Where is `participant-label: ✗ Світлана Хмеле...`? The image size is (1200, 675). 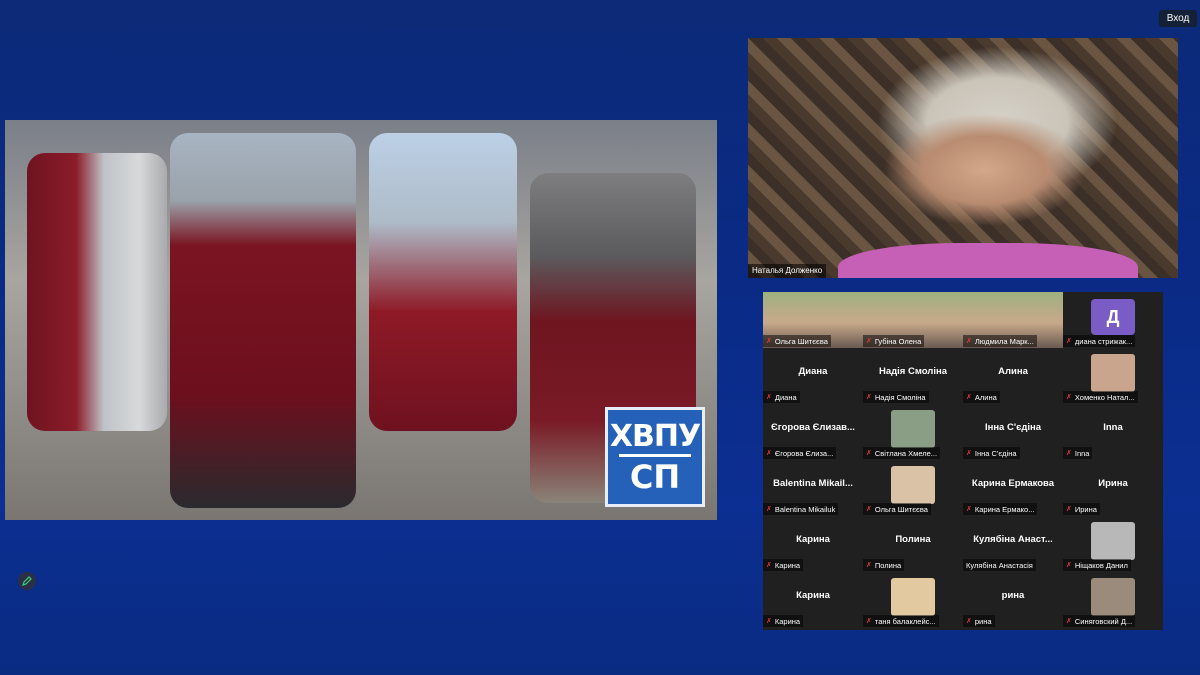
participant-label: ✗ Світлана Хмеле... is located at coordinates (902, 453).